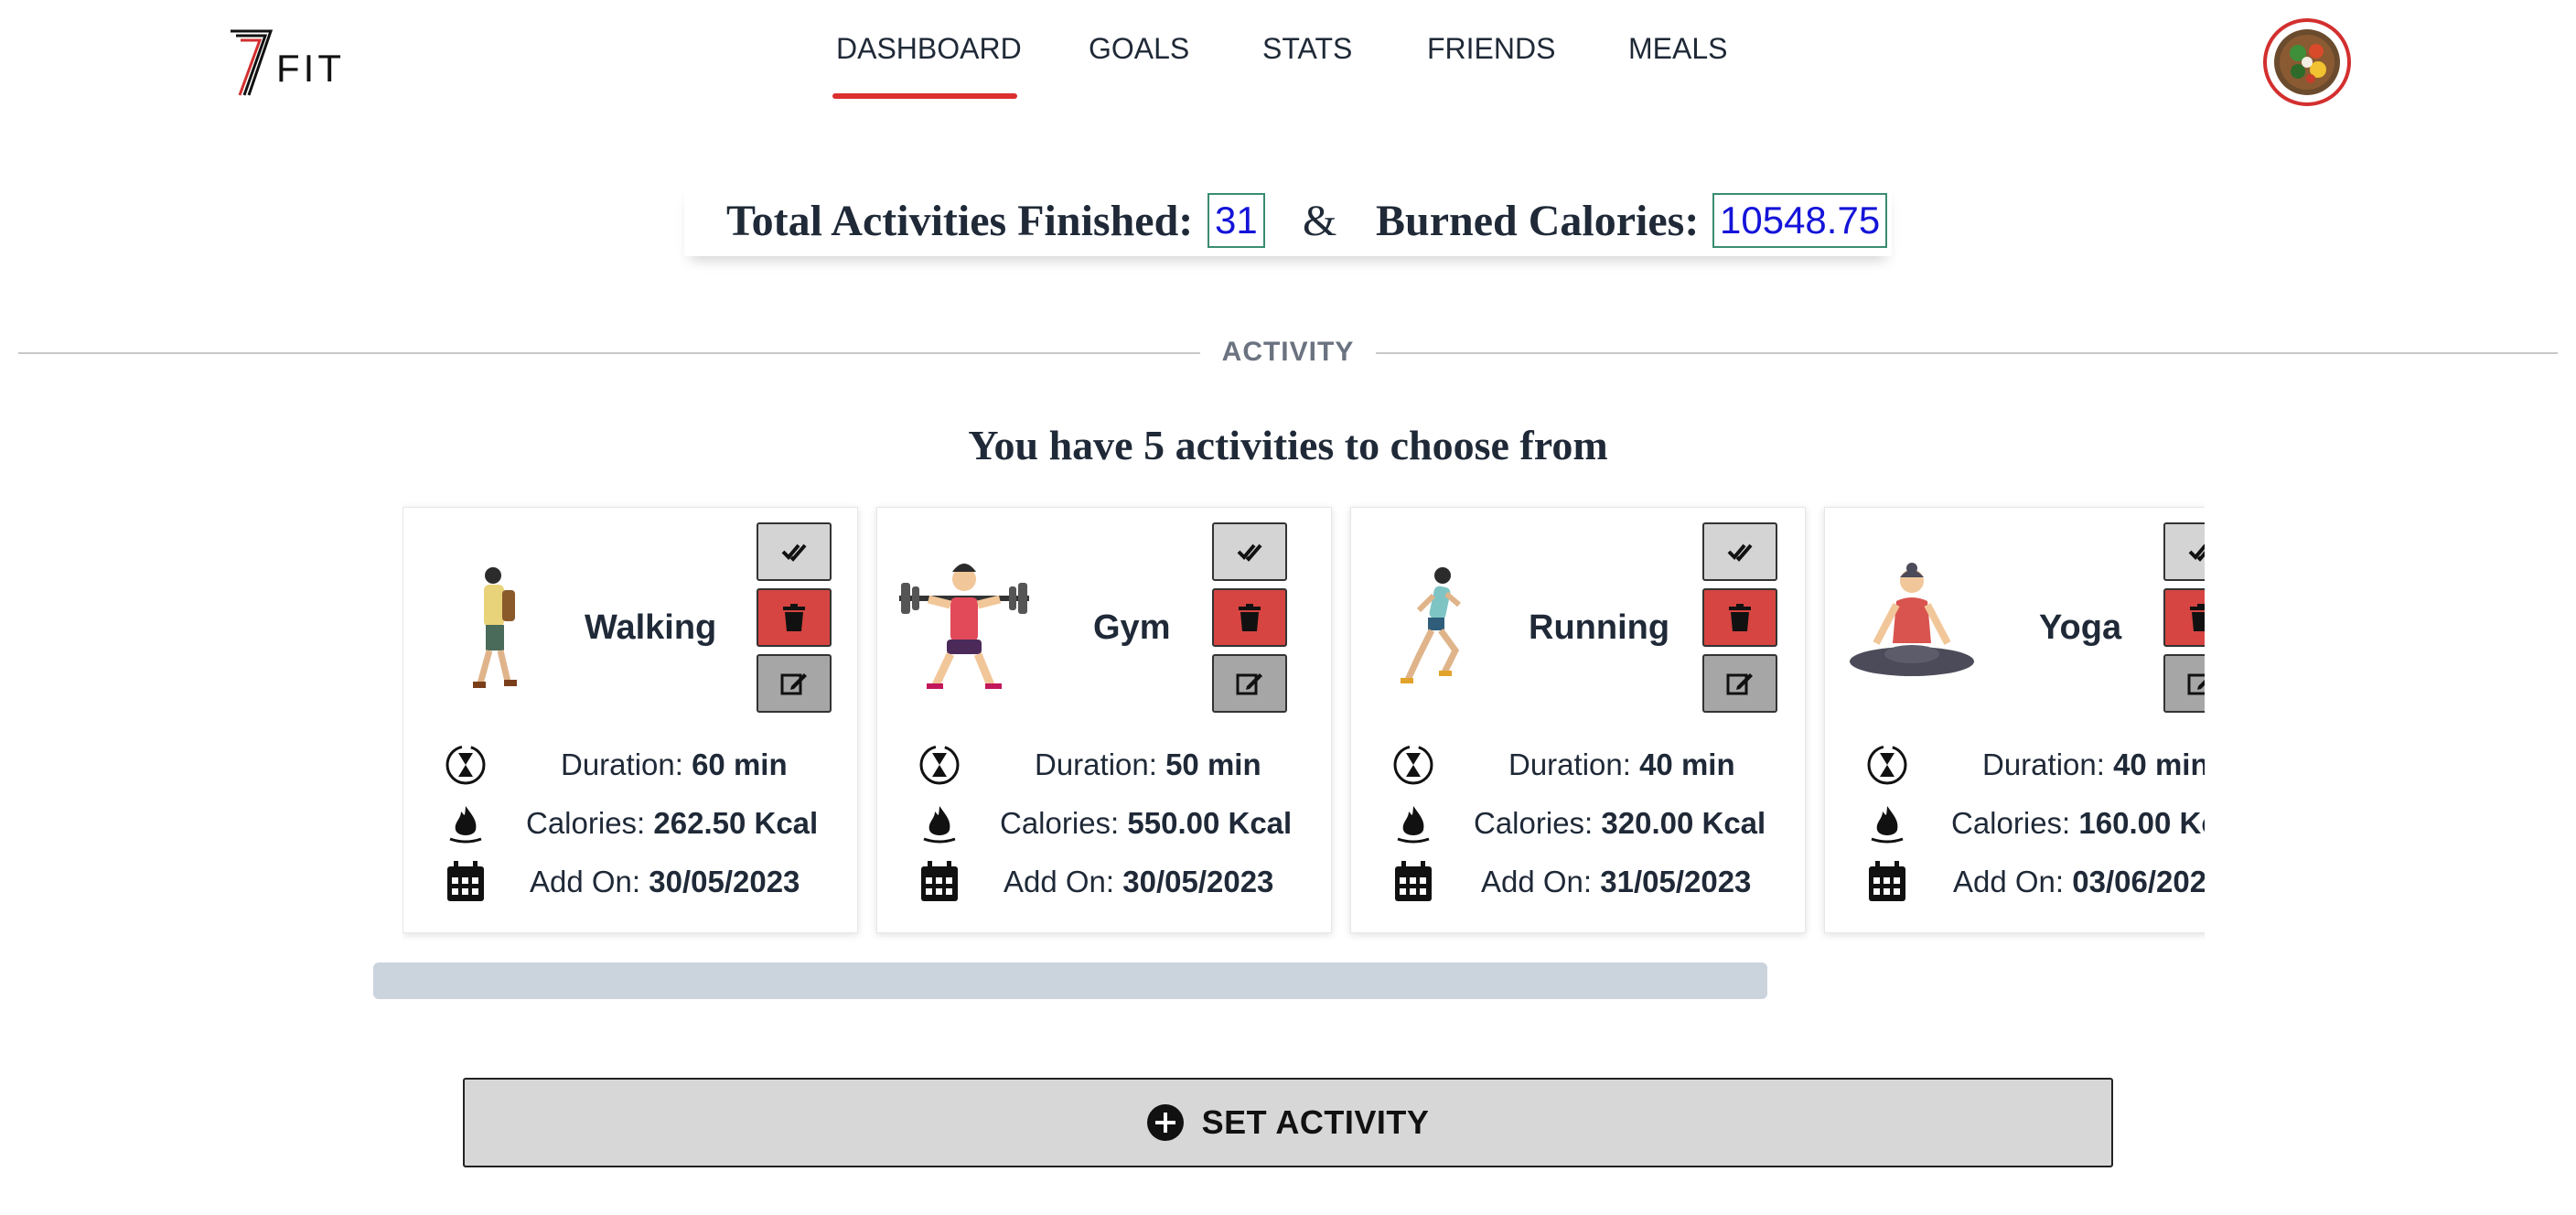 This screenshot has height=1215, width=2576. I want to click on calories-row: Calories: 320.00 Kcal, so click(1579, 823).